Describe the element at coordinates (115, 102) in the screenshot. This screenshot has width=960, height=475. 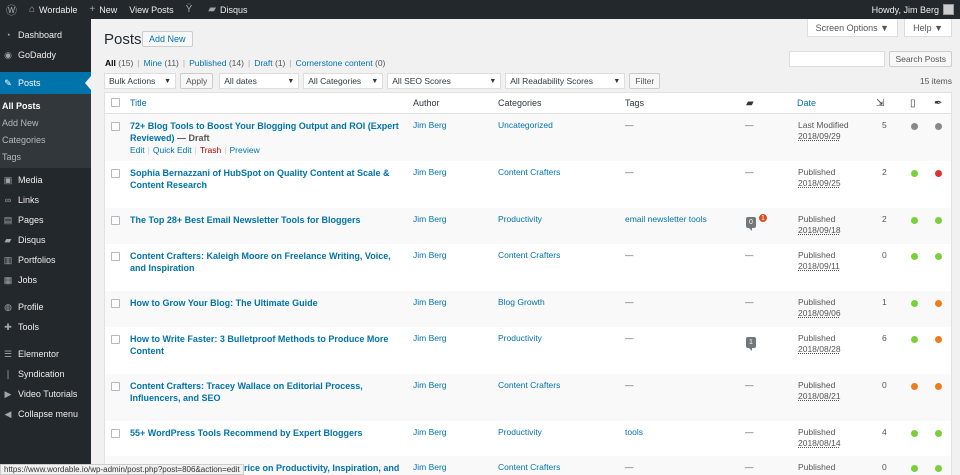
I see `select-all-checkbox` at that location.